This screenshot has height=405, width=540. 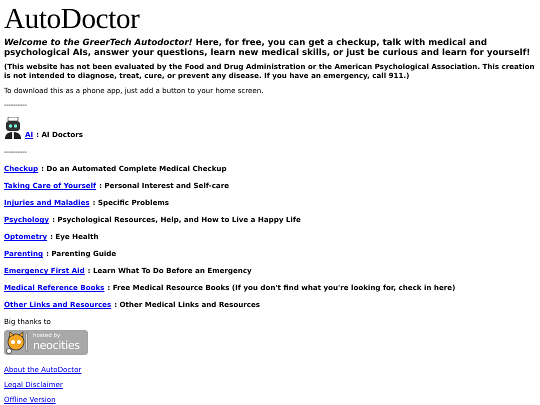 What do you see at coordinates (268, 48) in the screenshot?
I see `intro-paragraph: Welcome to the GreerTech Autodoctor! Here, for free, you can get a checkup, talk with medical and psychological AIs, answer your questions, learn new medical skills, or just be curious and learn for yourself!` at bounding box center [268, 48].